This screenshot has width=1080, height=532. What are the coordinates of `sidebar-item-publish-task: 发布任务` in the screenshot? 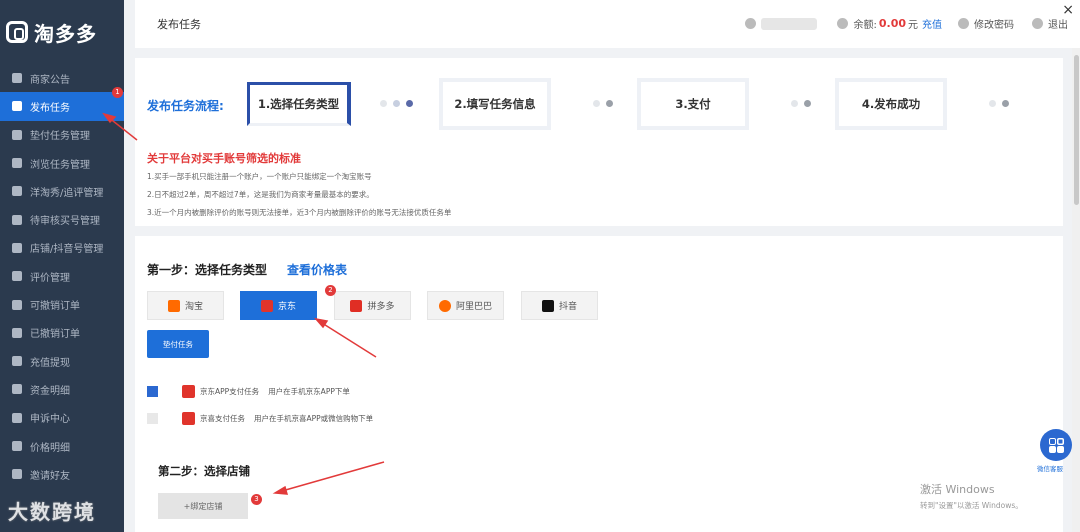 It's located at (62, 106).